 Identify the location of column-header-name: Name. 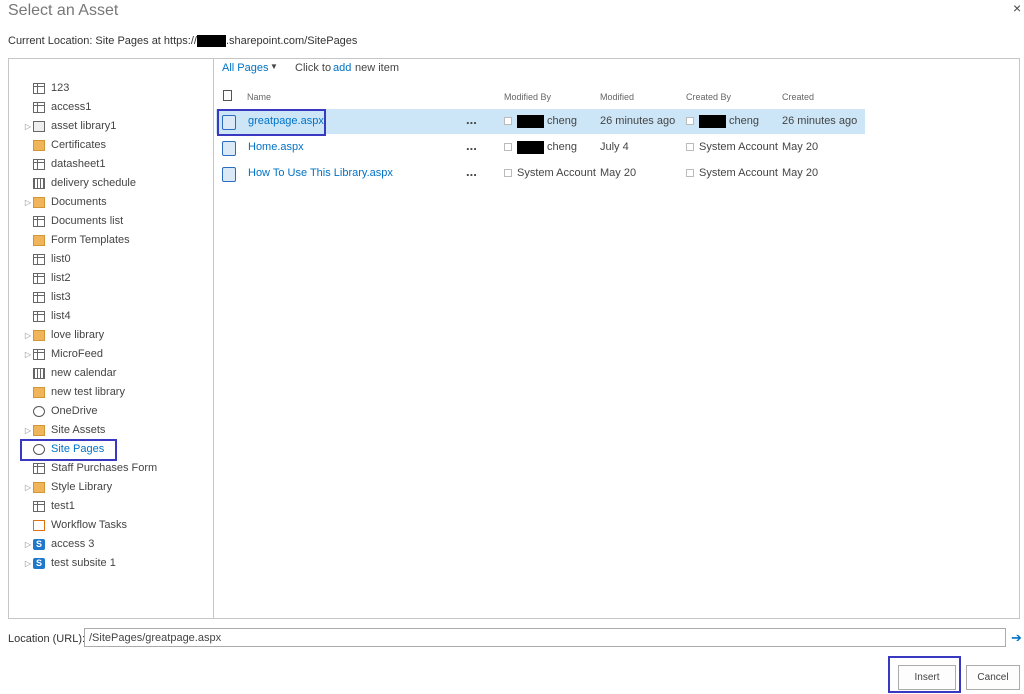
(259, 97).